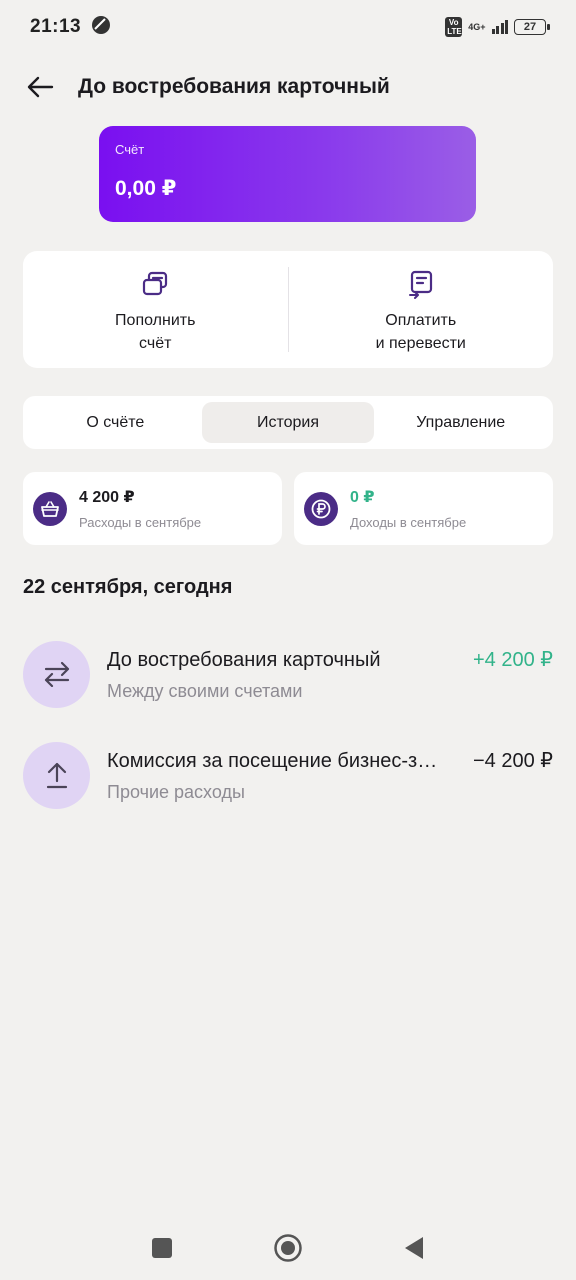 The width and height of the screenshot is (576, 1280). I want to click on transfer-arrows-icon, so click(56, 674).